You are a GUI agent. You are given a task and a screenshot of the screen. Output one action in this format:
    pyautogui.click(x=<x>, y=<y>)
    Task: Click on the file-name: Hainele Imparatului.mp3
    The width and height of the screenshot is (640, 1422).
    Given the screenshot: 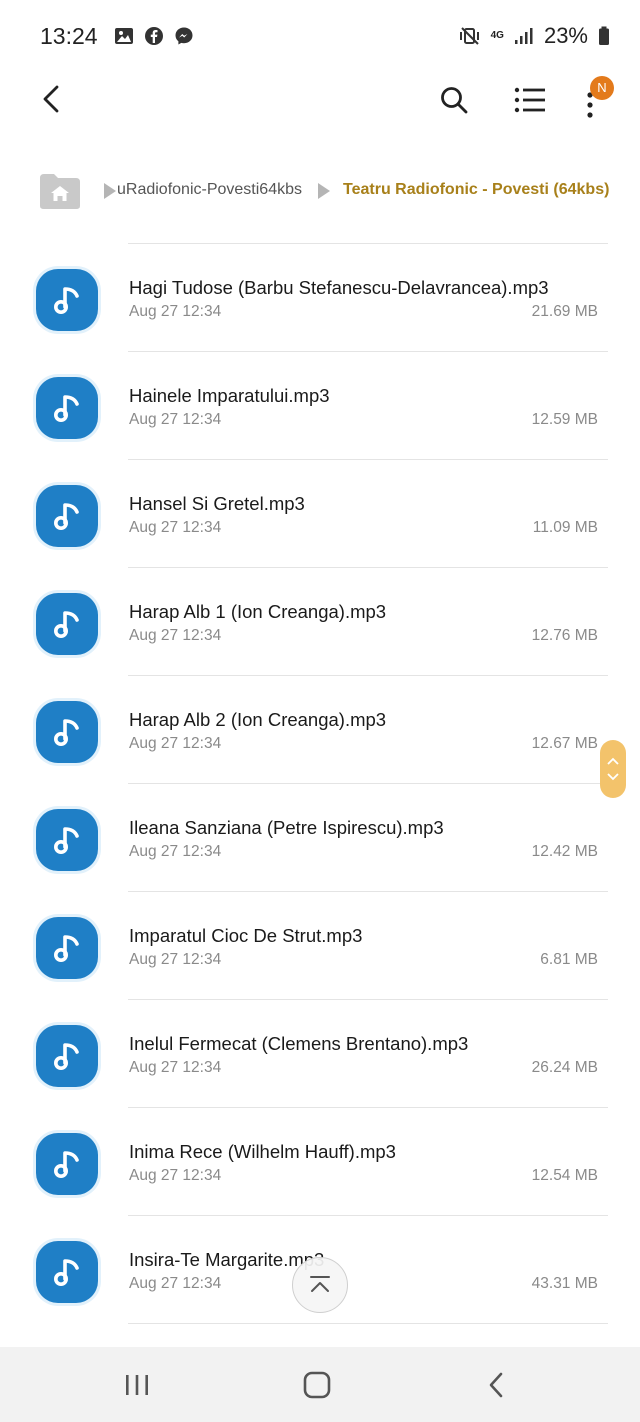 What is the action you would take?
    pyautogui.click(x=229, y=395)
    